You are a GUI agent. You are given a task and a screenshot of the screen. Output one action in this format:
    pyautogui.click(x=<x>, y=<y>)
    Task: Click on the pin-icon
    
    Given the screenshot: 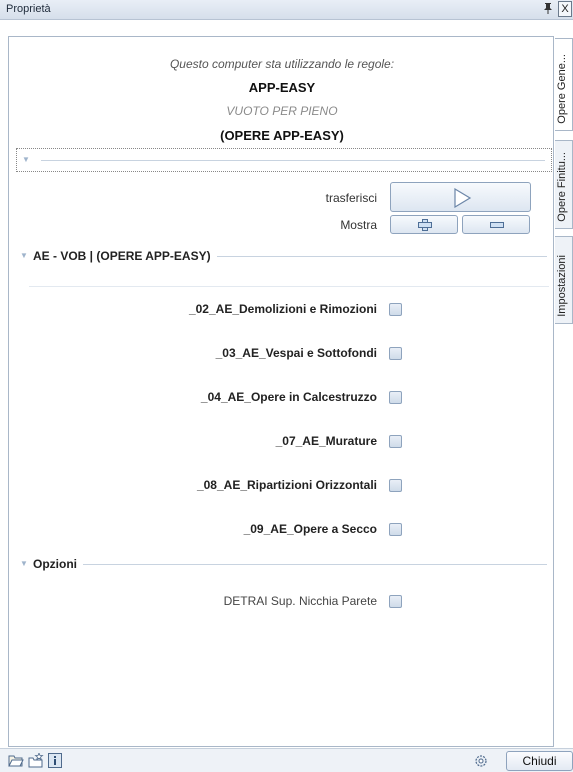 What is the action you would take?
    pyautogui.click(x=548, y=9)
    